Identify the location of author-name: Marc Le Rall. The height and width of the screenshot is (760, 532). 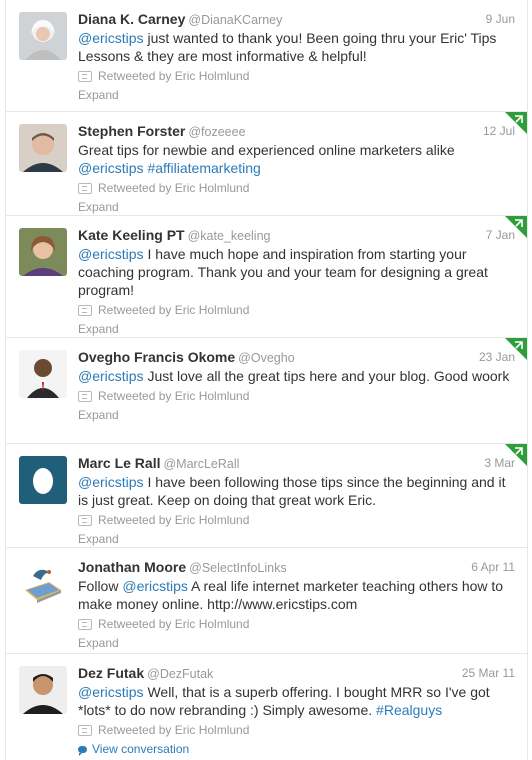
(119, 463).